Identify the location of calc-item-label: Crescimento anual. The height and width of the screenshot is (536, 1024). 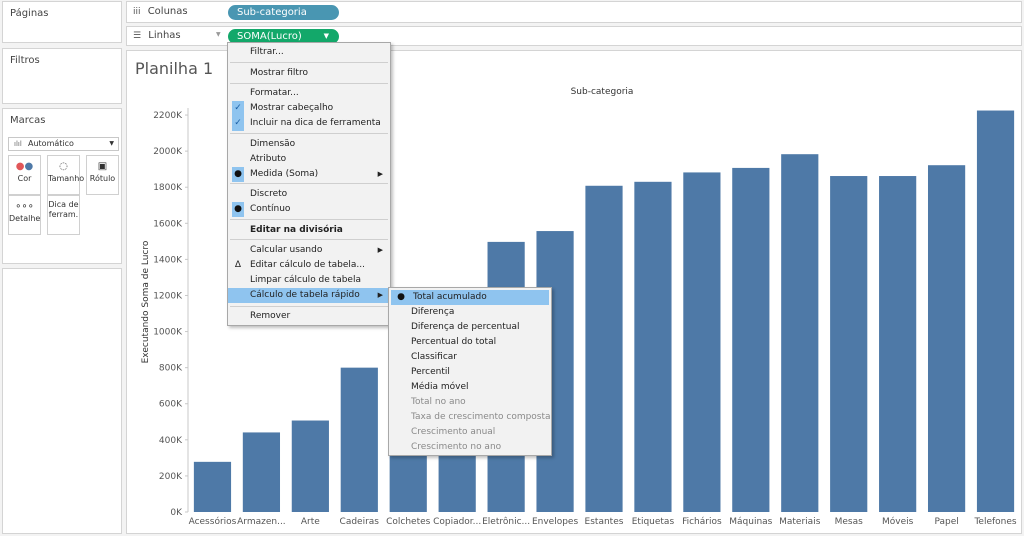
(453, 432).